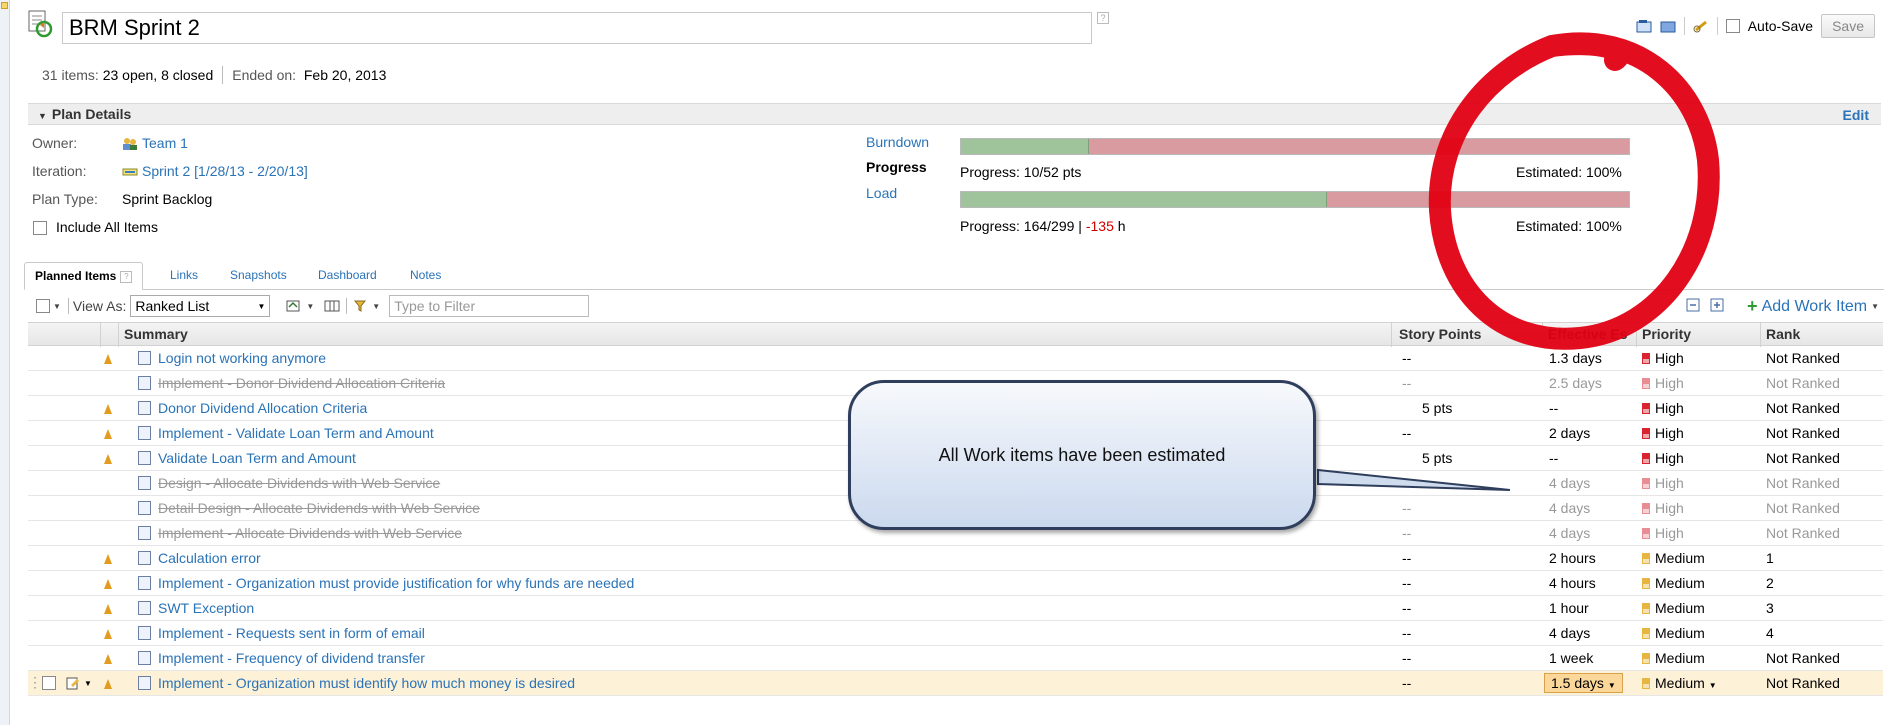  I want to click on owner-link: Team 1, so click(165, 143).